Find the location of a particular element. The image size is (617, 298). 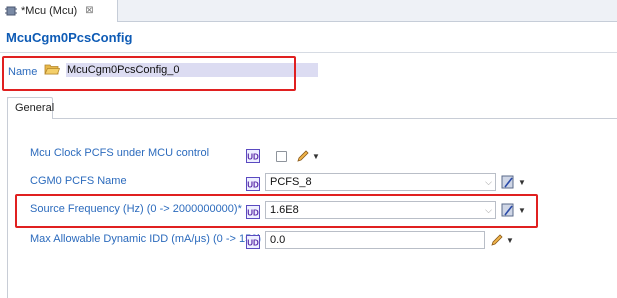

chip-icon is located at coordinates (11, 11).